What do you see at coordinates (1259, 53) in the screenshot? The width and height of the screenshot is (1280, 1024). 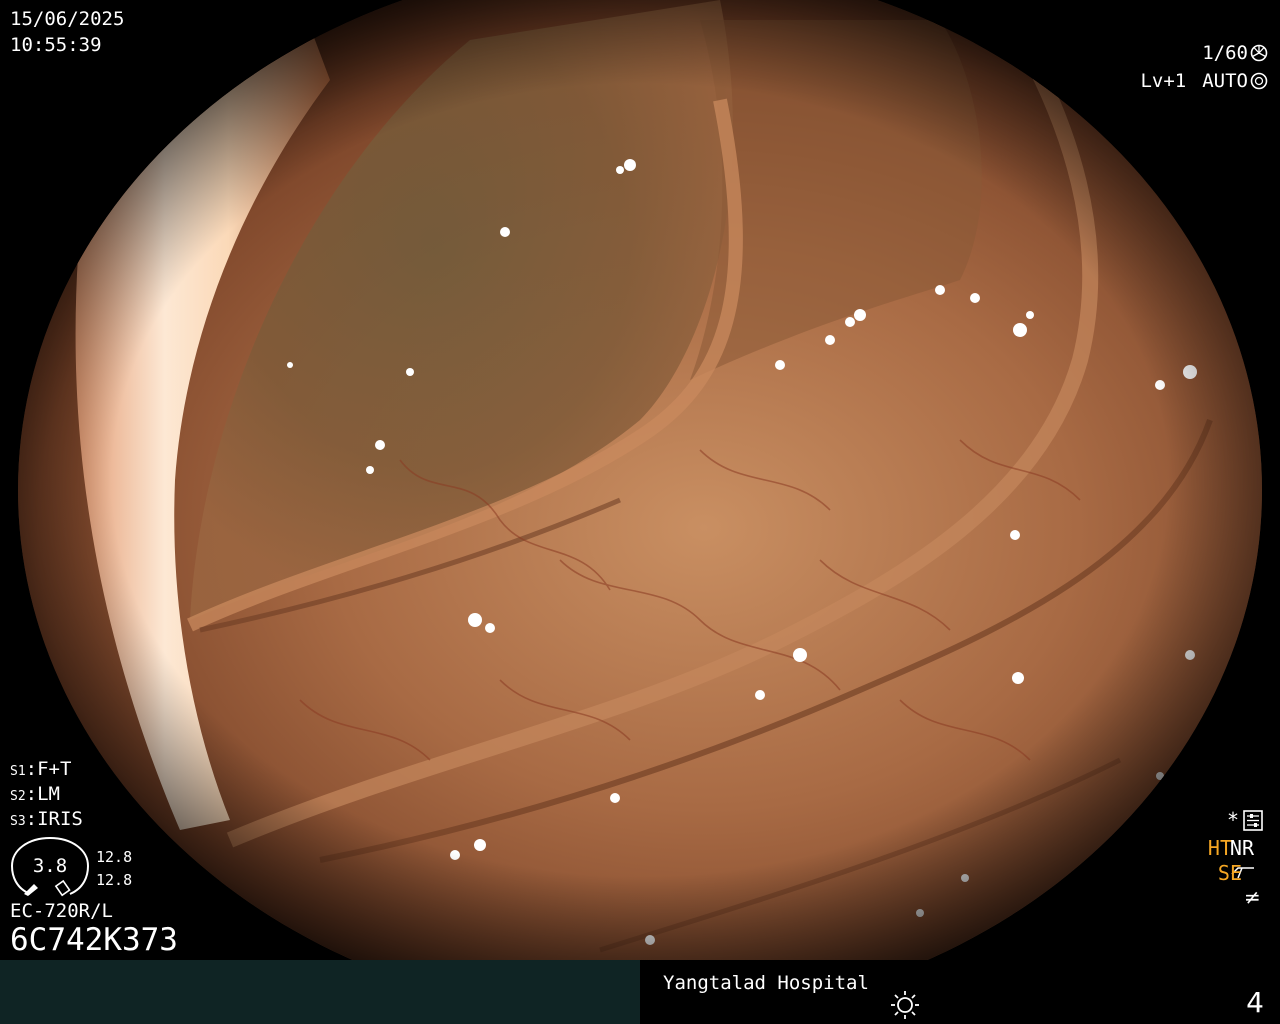 I see `aperture-icon` at bounding box center [1259, 53].